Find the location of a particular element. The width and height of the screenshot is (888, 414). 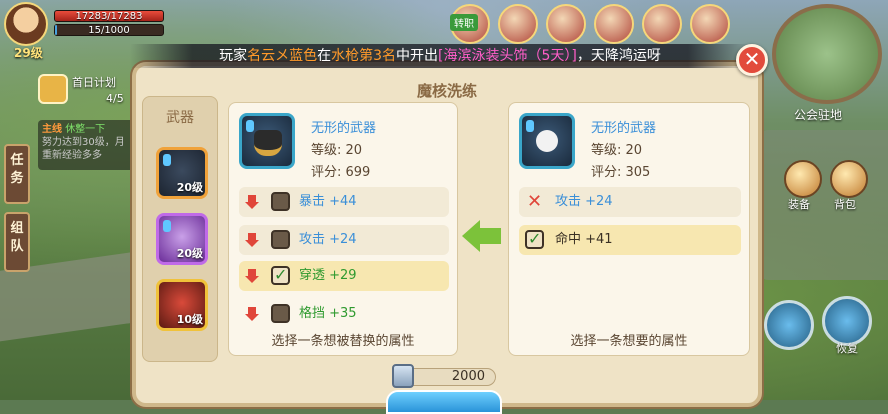

attr-row-block: 格挡 +35 is located at coordinates (344, 314).